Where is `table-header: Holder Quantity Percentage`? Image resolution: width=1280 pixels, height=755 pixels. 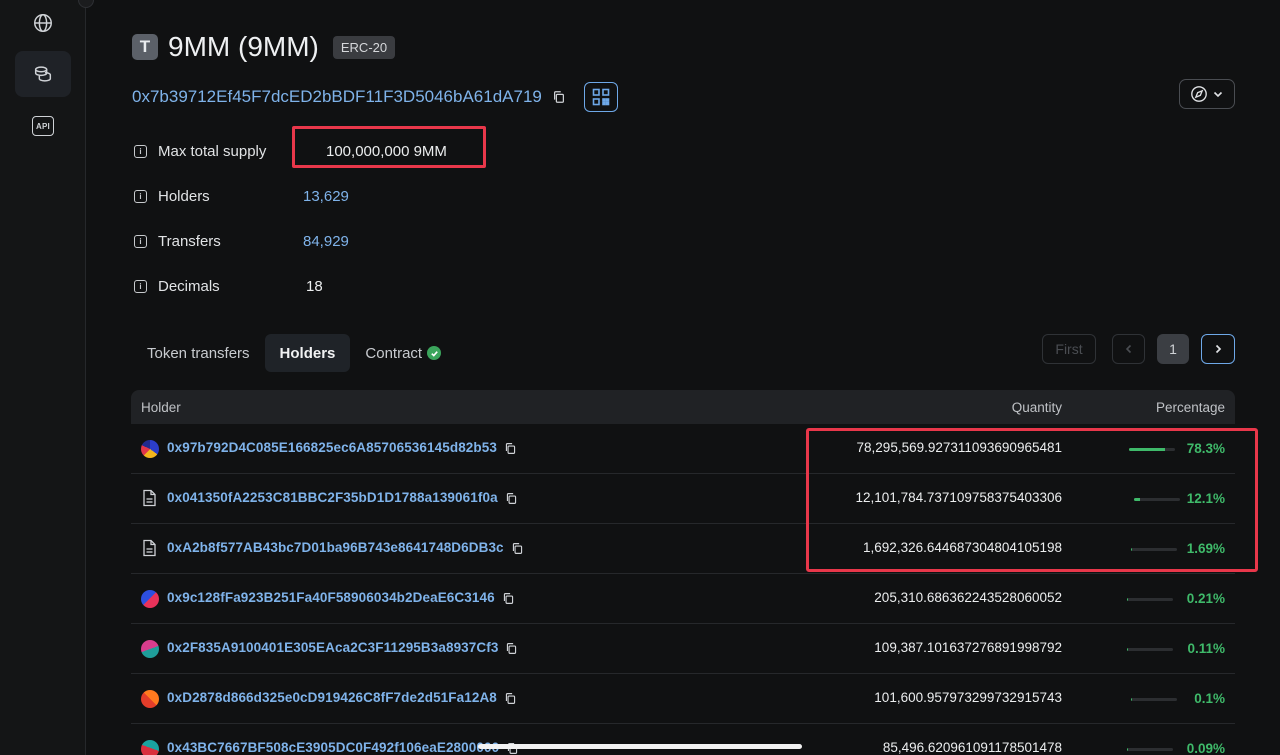 table-header: Holder Quantity Percentage is located at coordinates (683, 407).